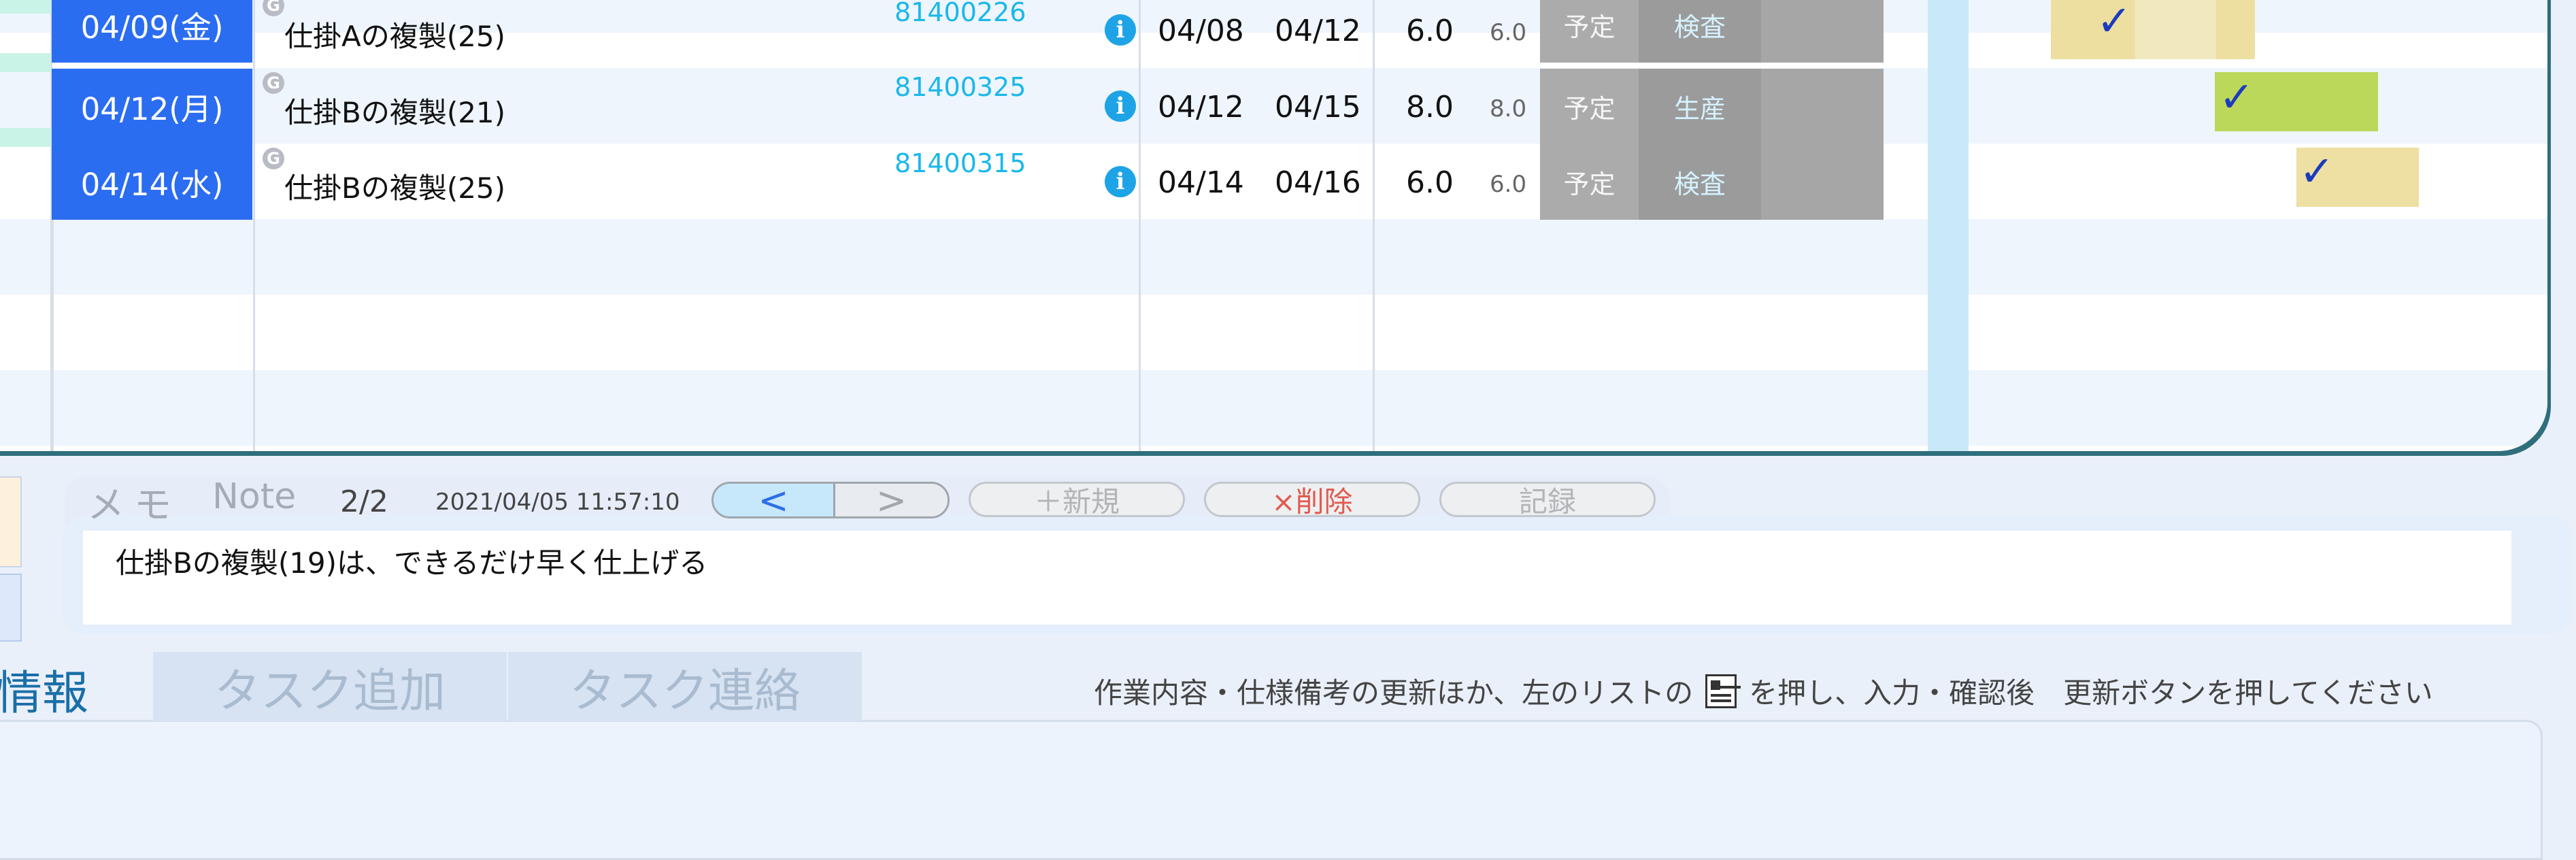 The width and height of the screenshot is (2576, 860). I want to click on task-name: 仕掛Aの複製(25), so click(394, 36).